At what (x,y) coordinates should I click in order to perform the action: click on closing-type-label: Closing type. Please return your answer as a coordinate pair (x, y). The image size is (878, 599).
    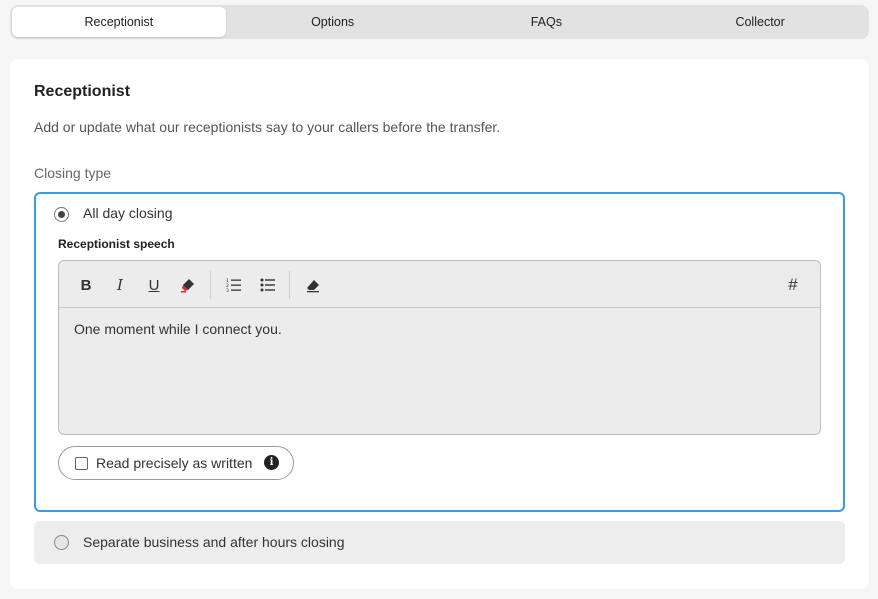
    Looking at the image, I should click on (73, 173).